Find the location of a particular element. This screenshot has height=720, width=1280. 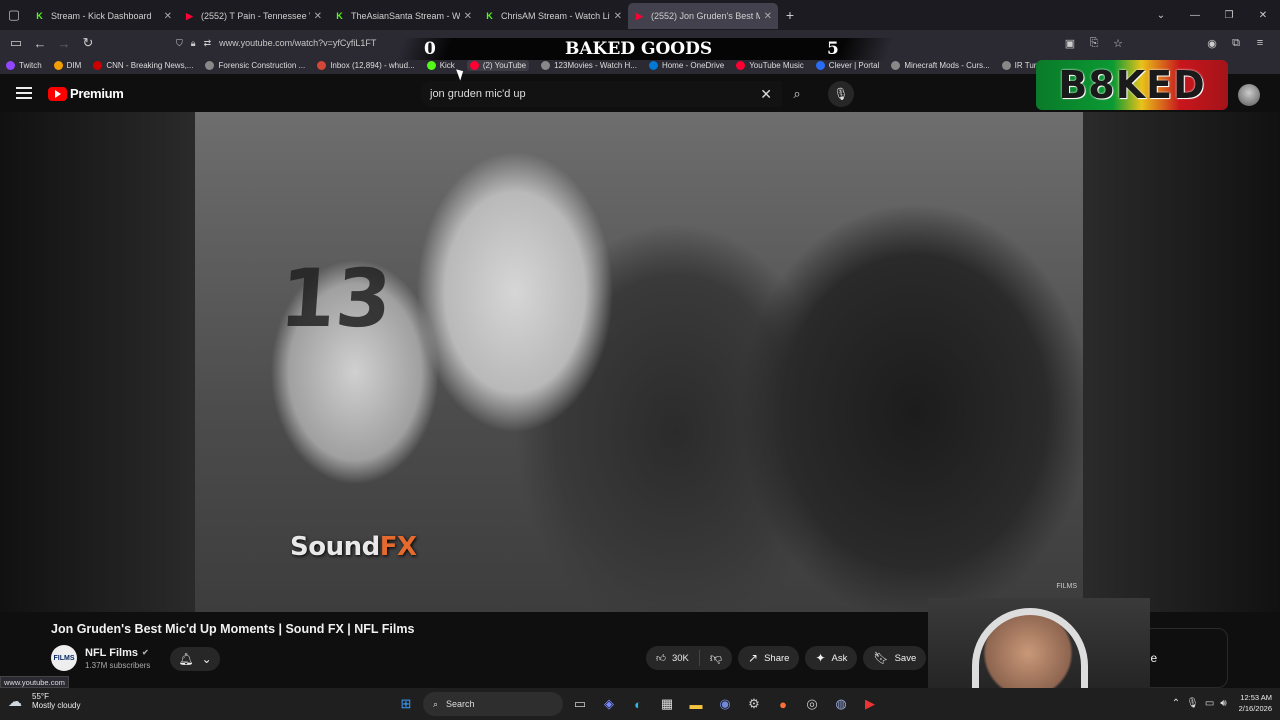

tab-title: TheAsianSanta Stream - Watch is located at coordinates (405, 16).